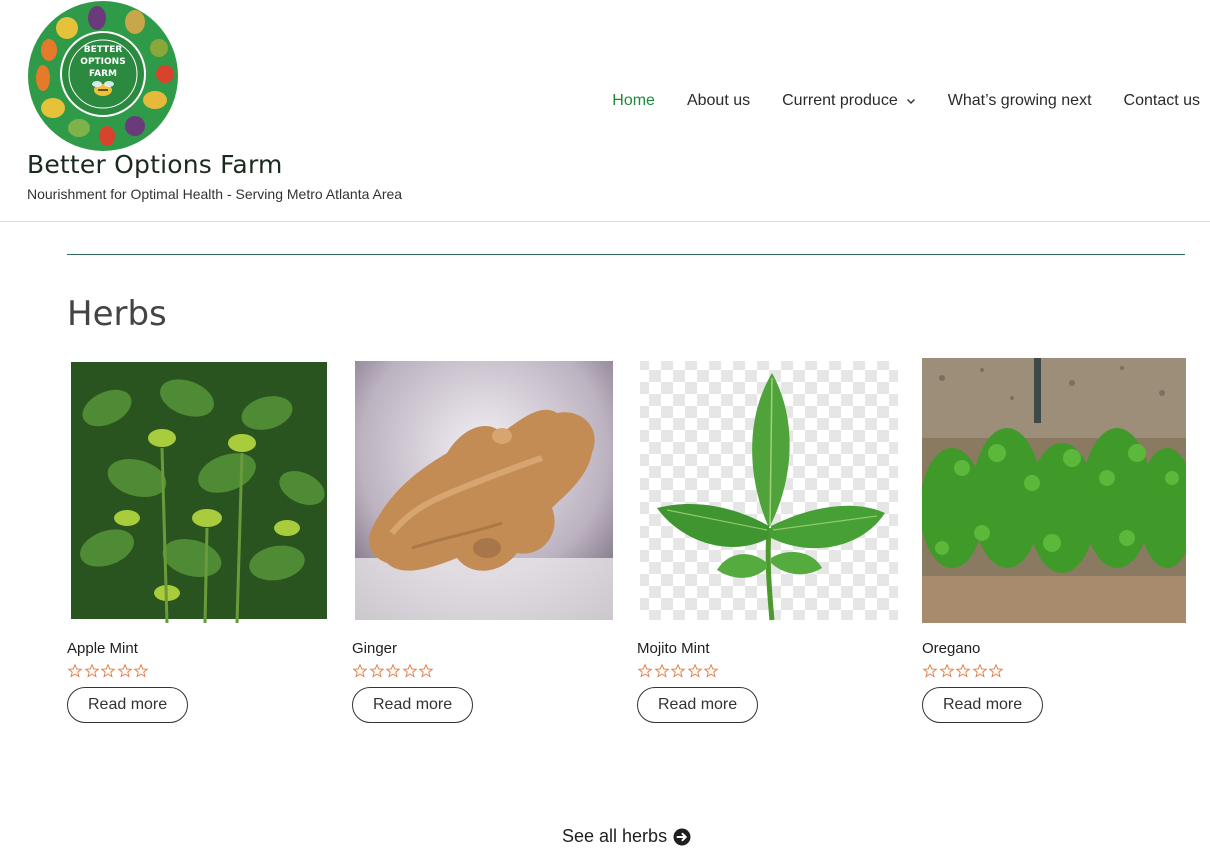 This screenshot has width=1210, height=868. Describe the element at coordinates (626, 254) in the screenshot. I see `section-divider` at that location.